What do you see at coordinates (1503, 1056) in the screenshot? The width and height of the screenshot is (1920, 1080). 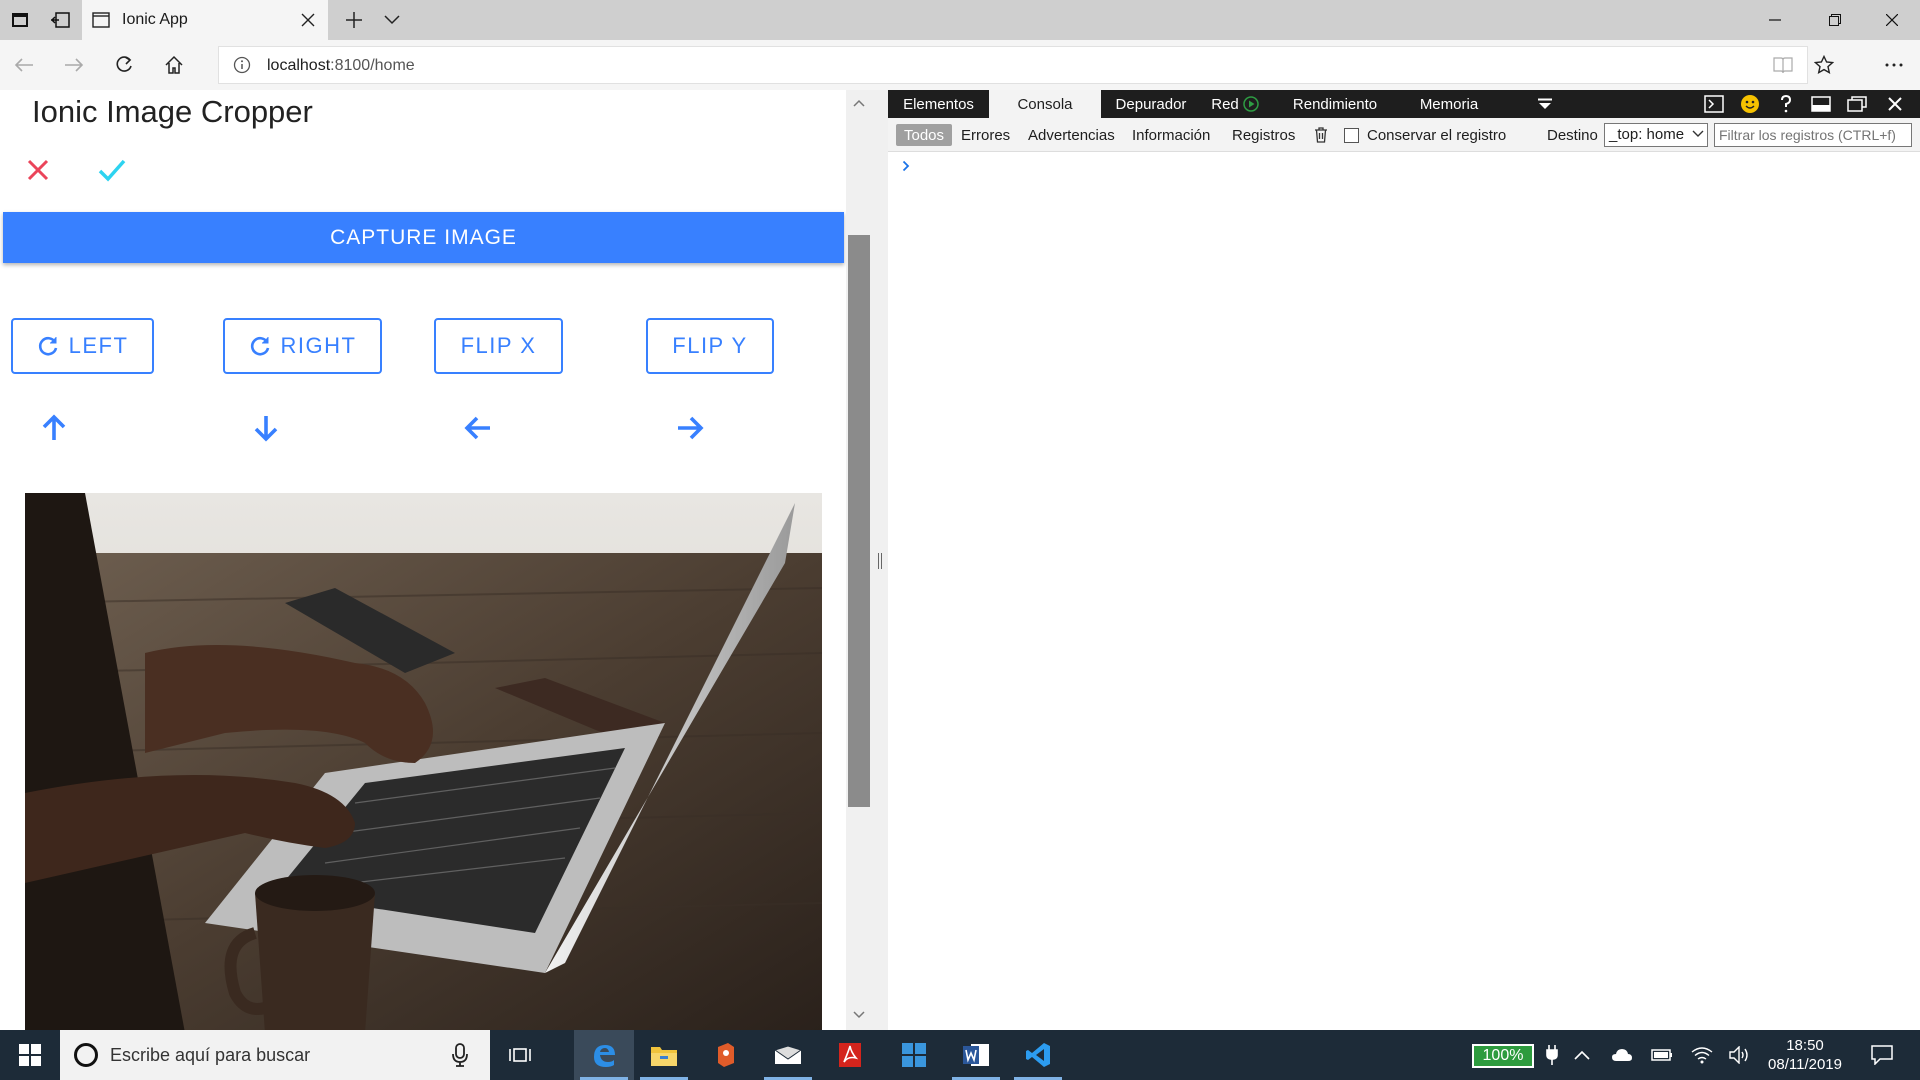 I see `battery-indicator: 100%` at bounding box center [1503, 1056].